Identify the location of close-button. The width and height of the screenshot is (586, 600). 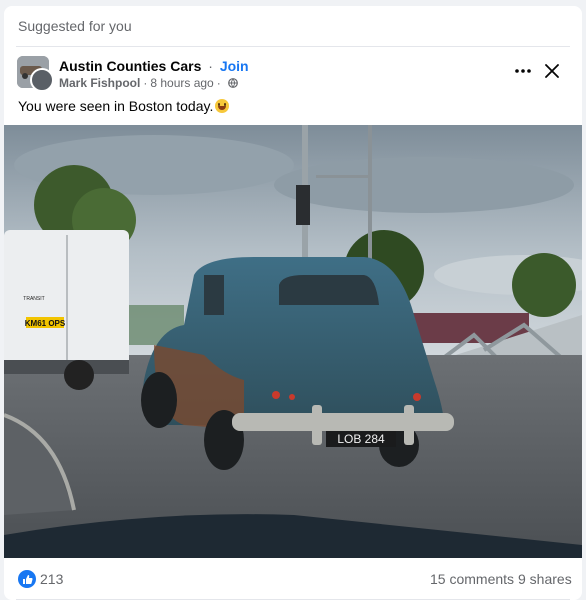
(552, 71).